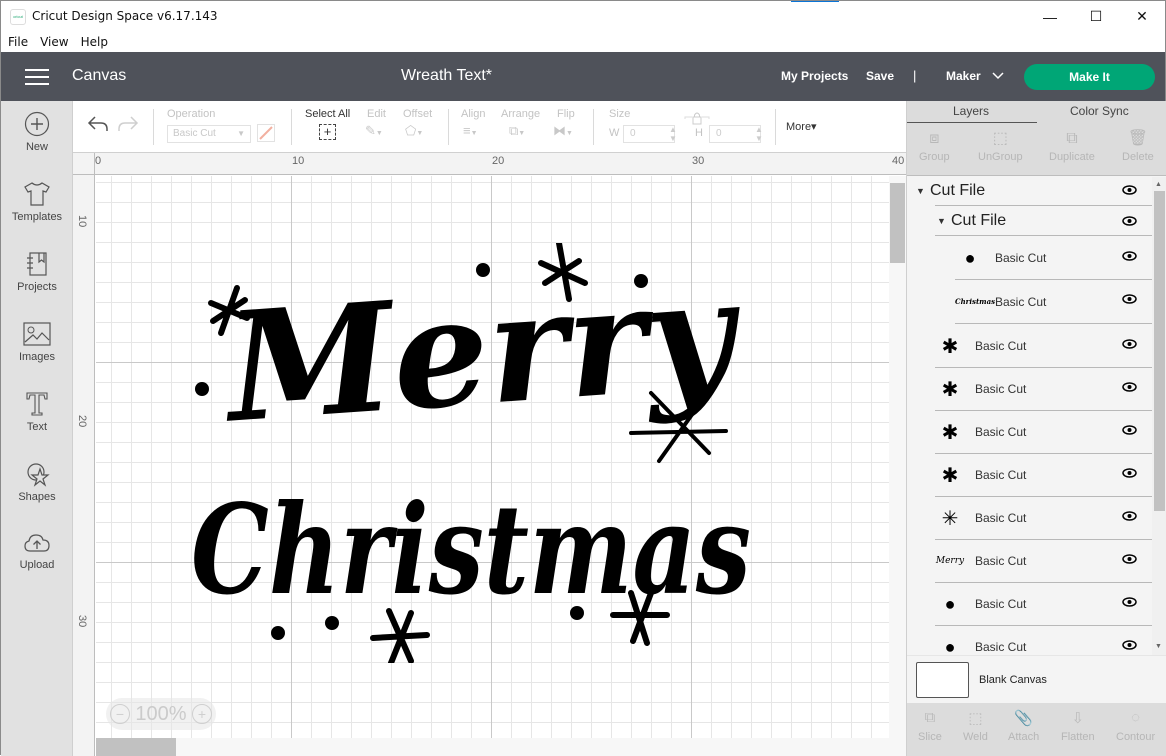  I want to click on arrange-icon: ⧉▼, so click(517, 131).